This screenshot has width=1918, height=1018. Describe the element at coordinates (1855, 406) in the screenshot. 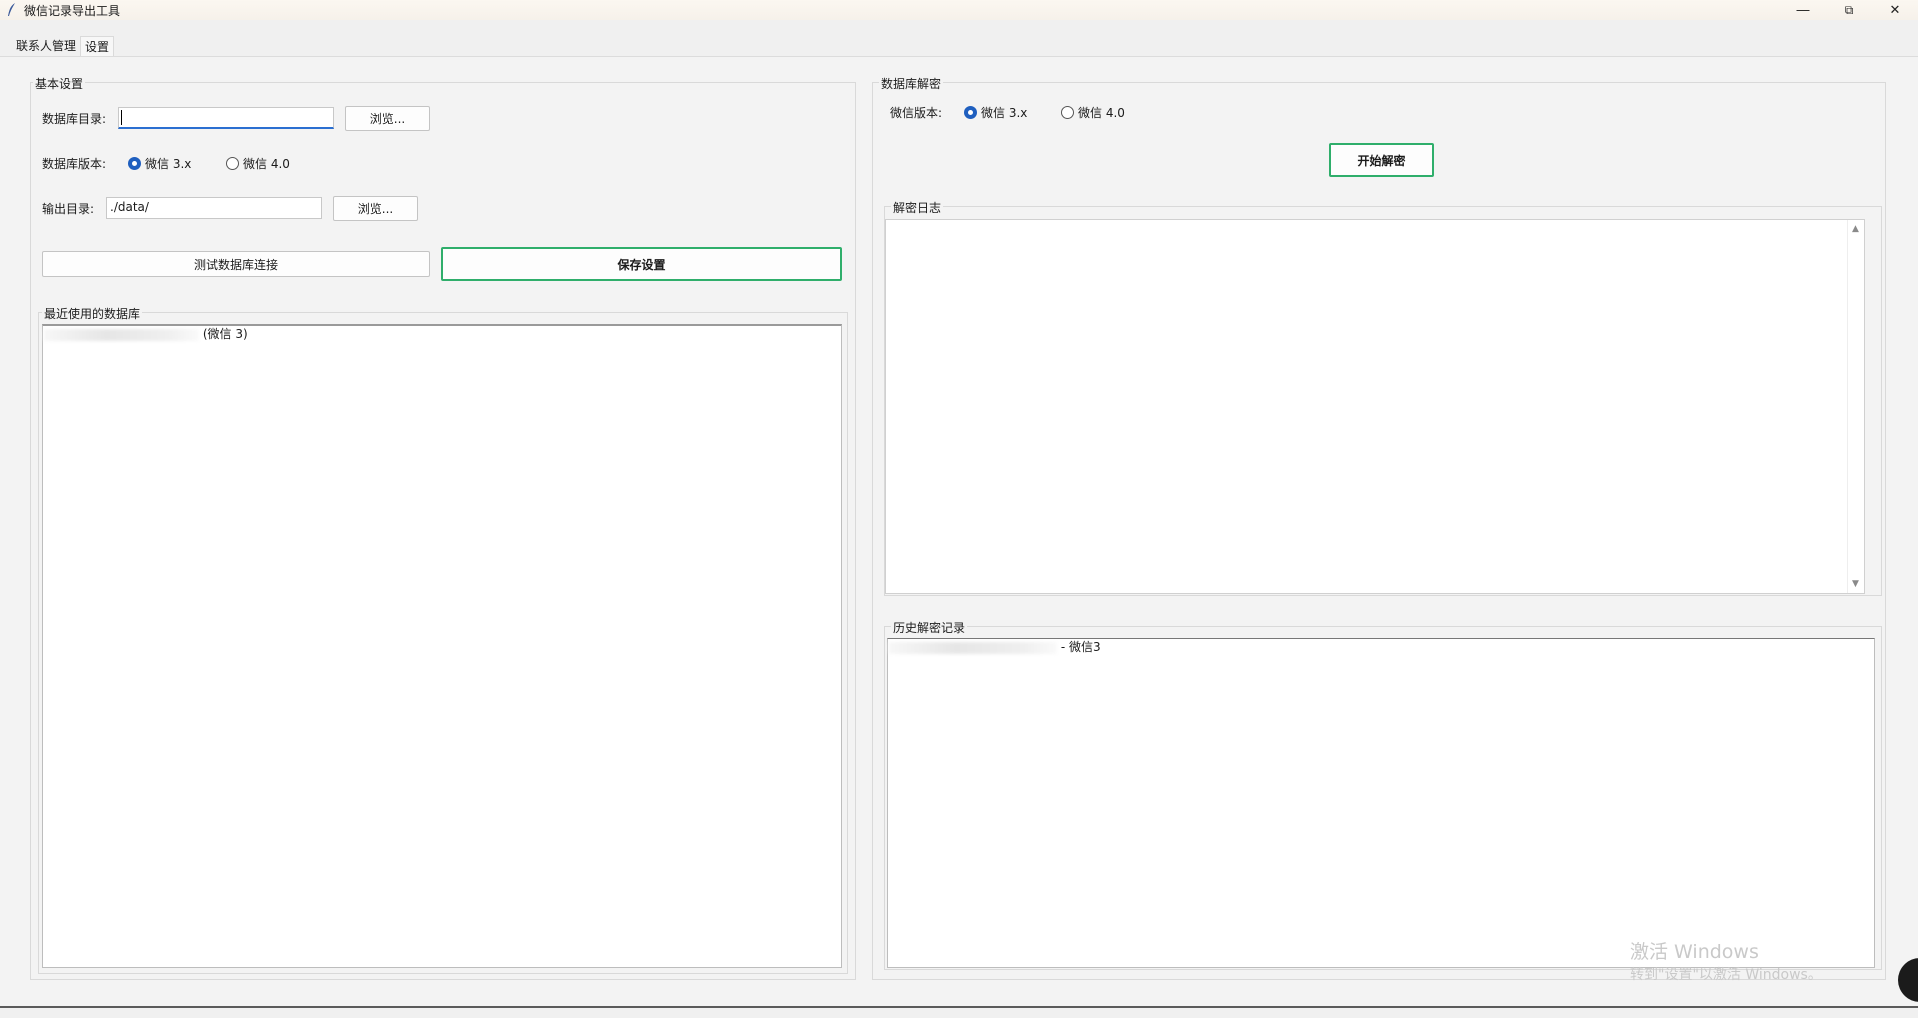

I see `vertical-scrollbar: ▲ ▼` at that location.